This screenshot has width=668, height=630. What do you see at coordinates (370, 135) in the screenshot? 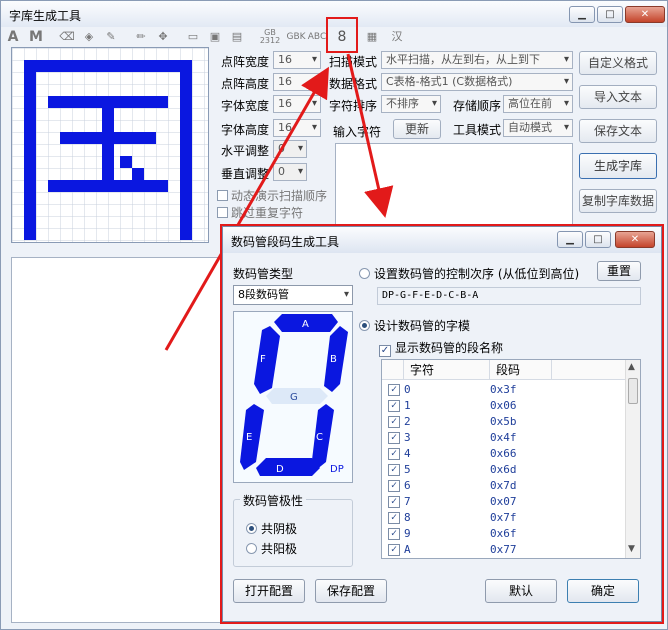
I see `annotation-arrow-down` at bounding box center [370, 135].